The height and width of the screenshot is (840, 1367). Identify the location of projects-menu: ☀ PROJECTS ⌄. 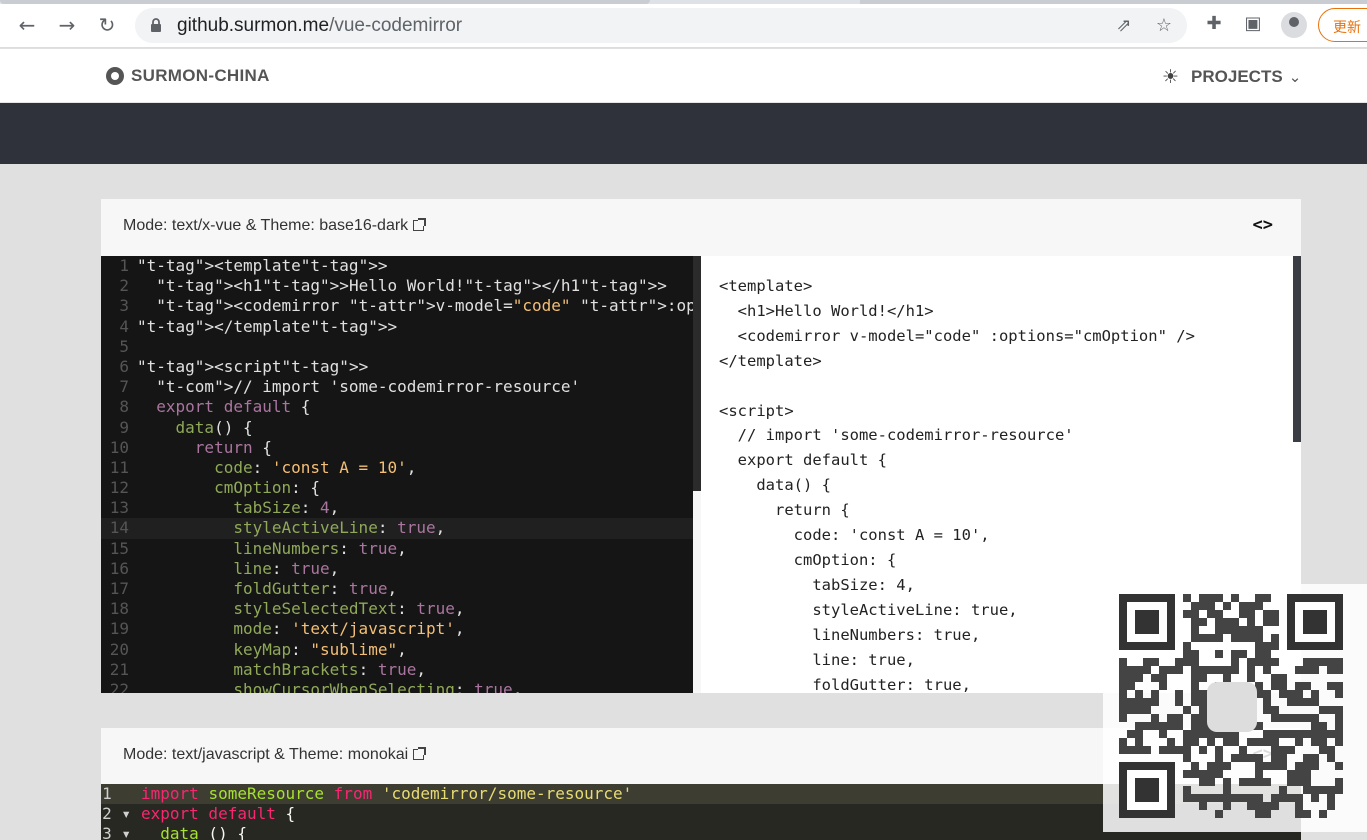
(1231, 77).